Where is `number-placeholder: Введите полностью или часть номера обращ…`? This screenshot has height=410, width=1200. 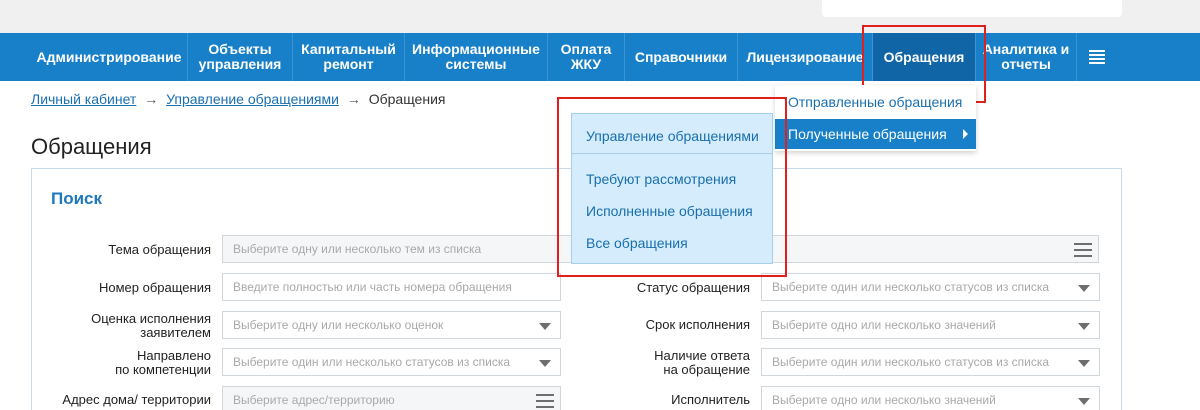 number-placeholder: Введите полностью или часть номера обращ… is located at coordinates (372, 287).